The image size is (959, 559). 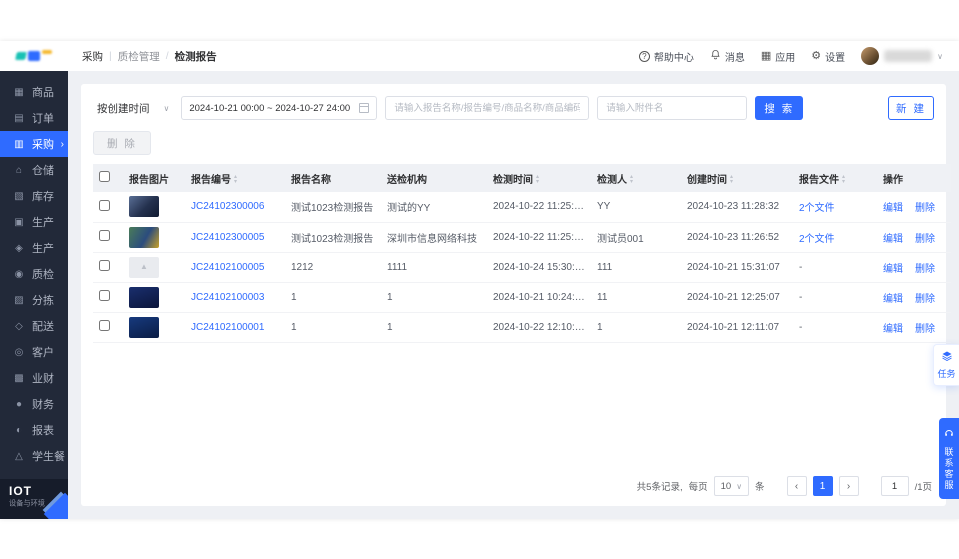 I want to click on sidebar-item-goods: ▦ 商品, so click(x=34, y=92).